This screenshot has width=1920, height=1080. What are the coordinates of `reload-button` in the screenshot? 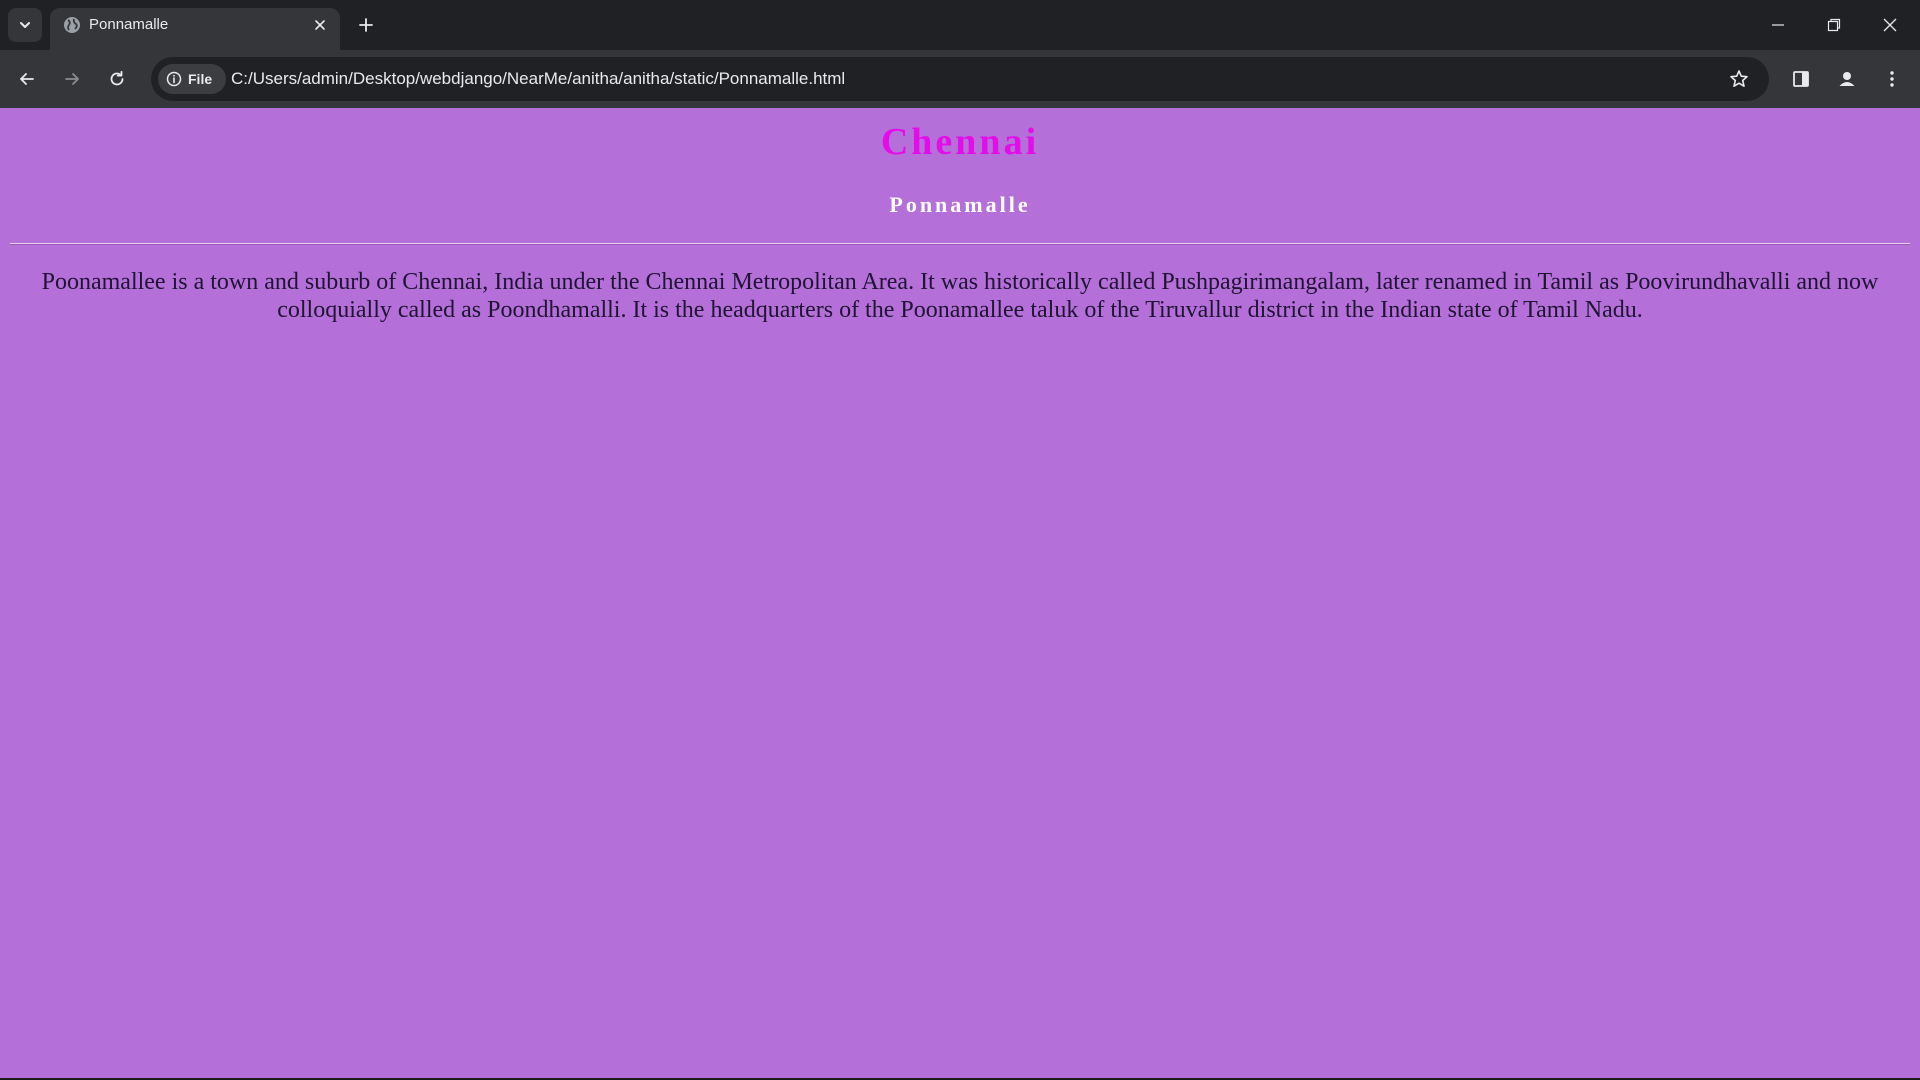 It's located at (117, 79).